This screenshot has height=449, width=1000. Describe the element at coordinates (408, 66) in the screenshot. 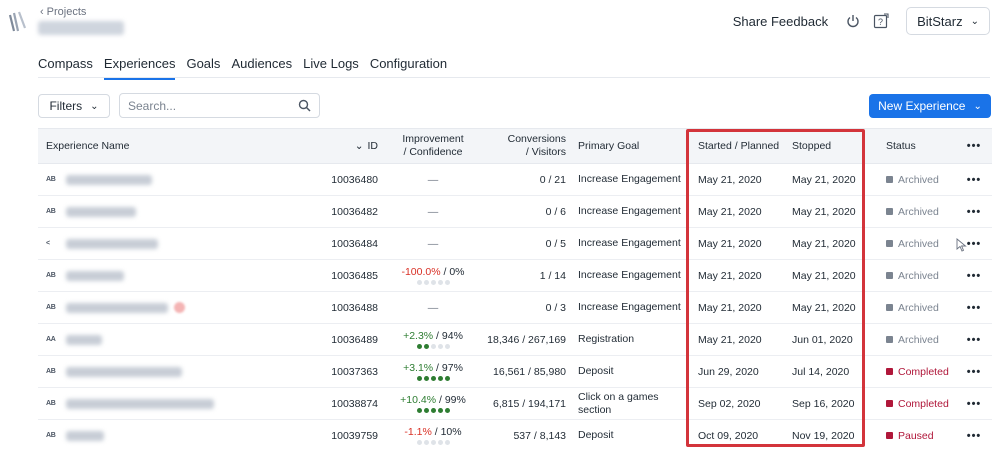

I see `tab-configuration: Configuration` at that location.